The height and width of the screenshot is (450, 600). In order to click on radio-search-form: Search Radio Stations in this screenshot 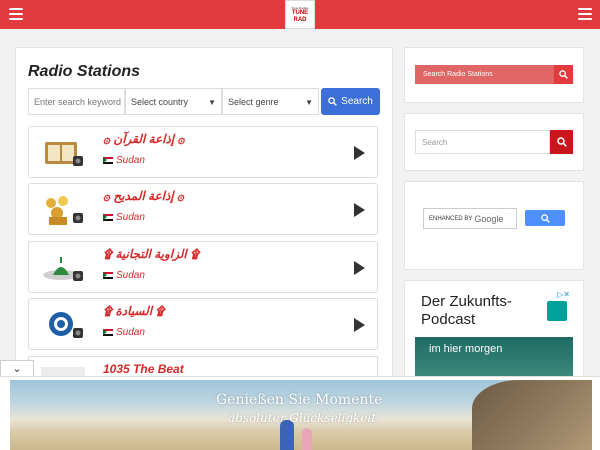, I will do `click(494, 74)`.